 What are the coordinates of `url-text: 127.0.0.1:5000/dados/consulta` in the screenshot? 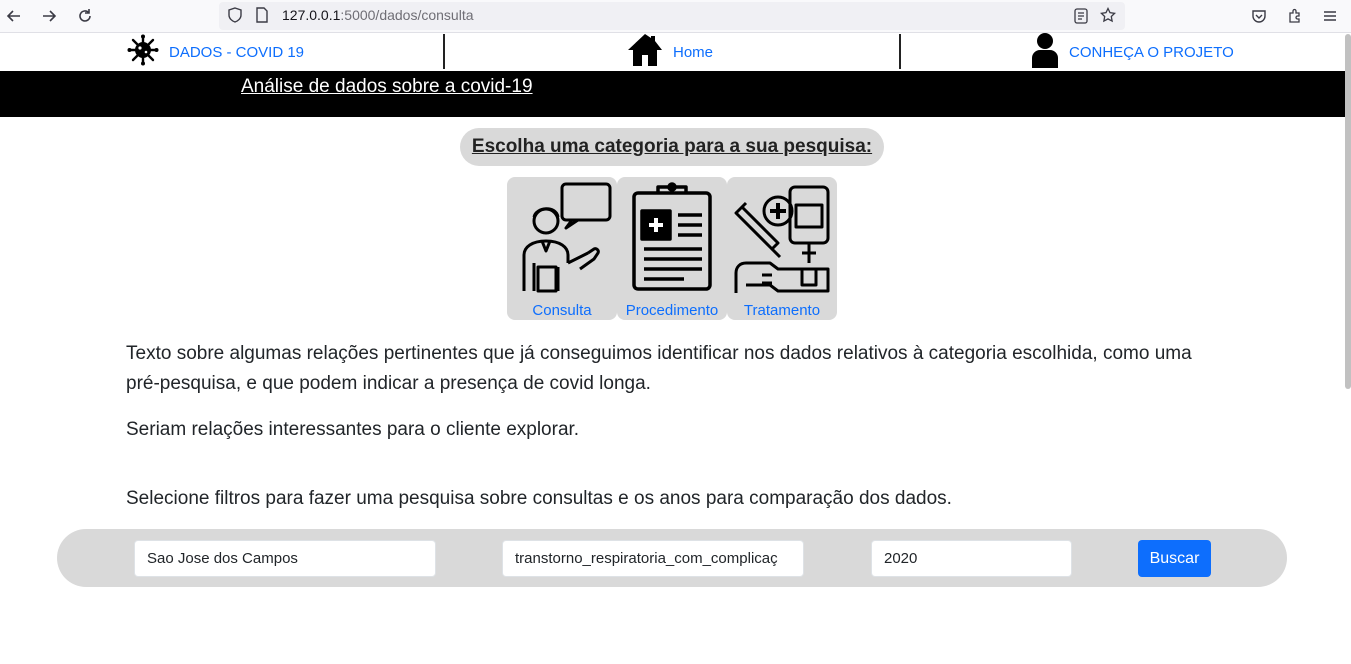 It's located at (378, 15).